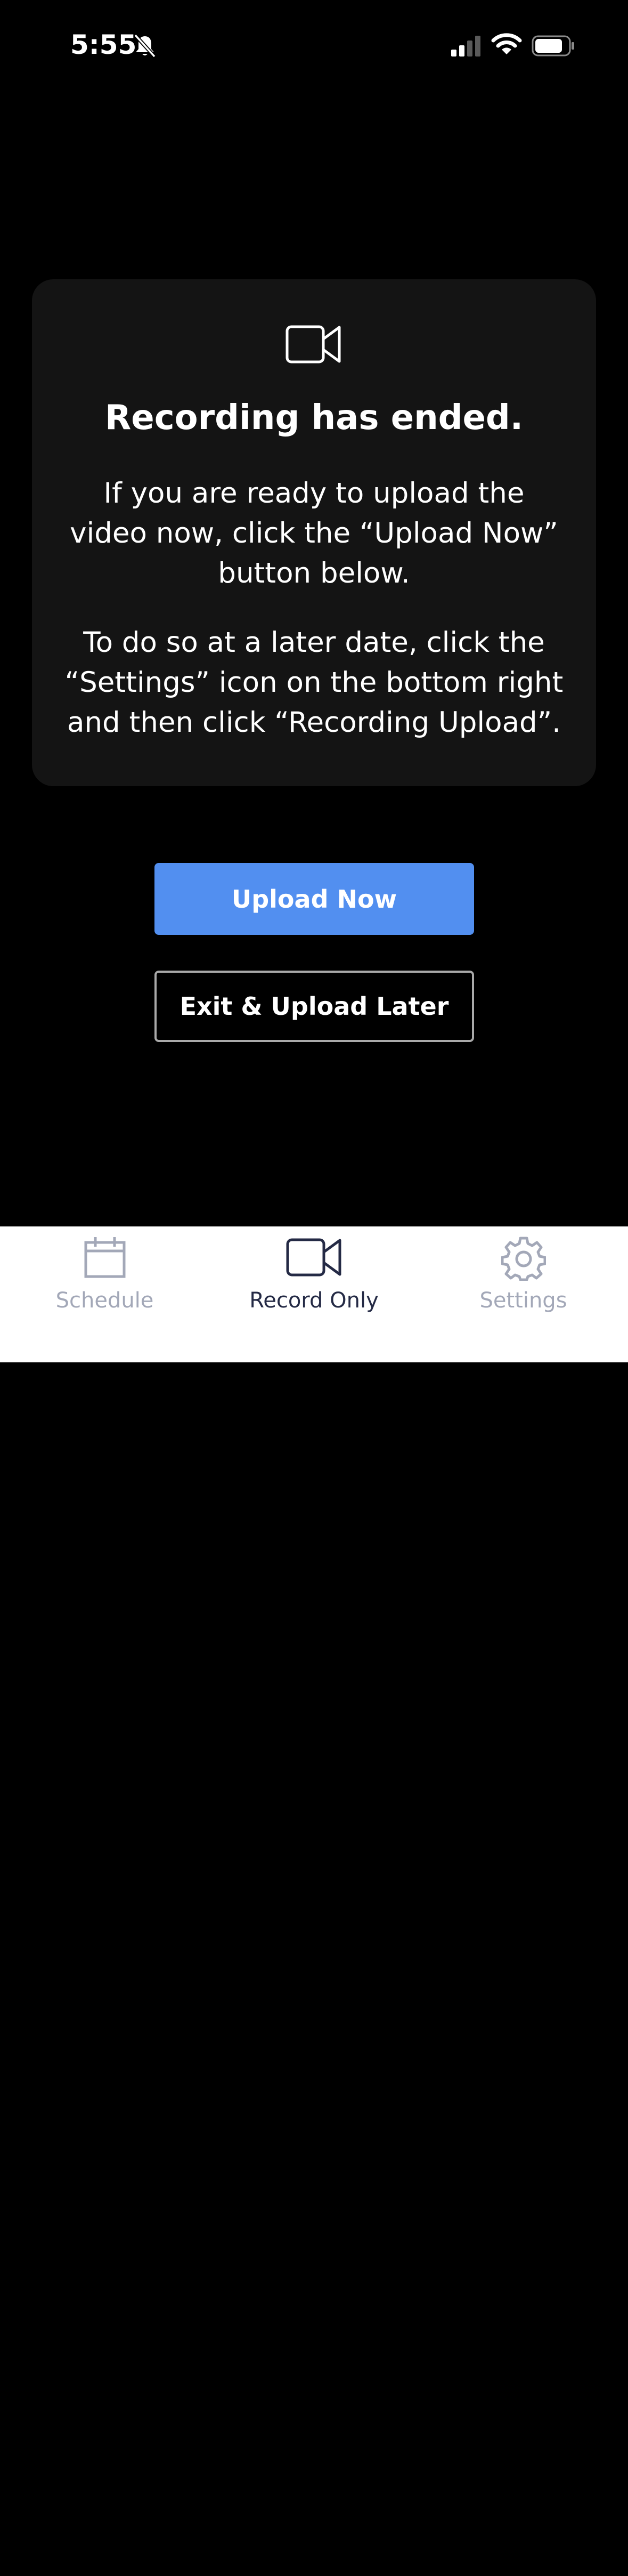  Describe the element at coordinates (465, 46) in the screenshot. I see `cellular-signal-icon` at that location.